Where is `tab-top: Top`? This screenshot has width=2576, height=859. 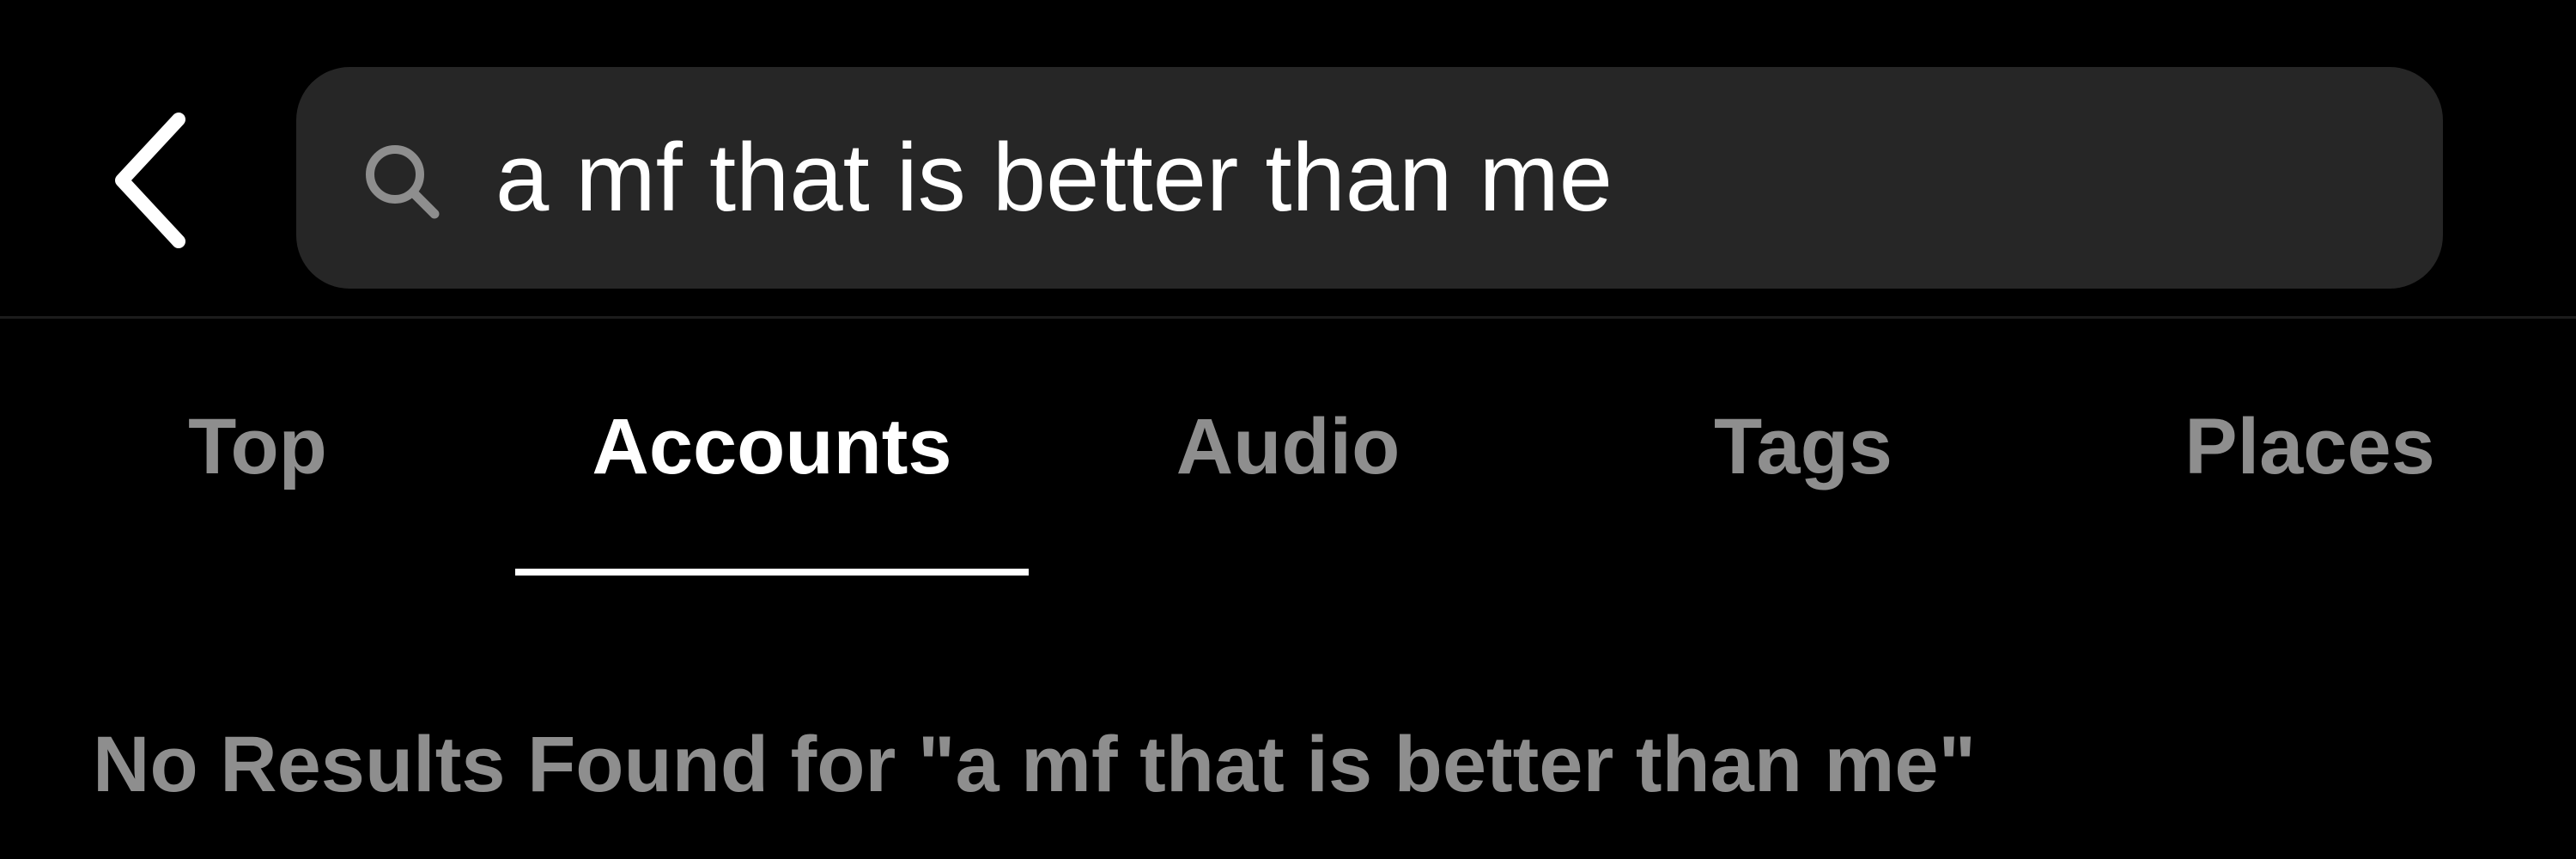
tab-top: Top is located at coordinates (258, 447).